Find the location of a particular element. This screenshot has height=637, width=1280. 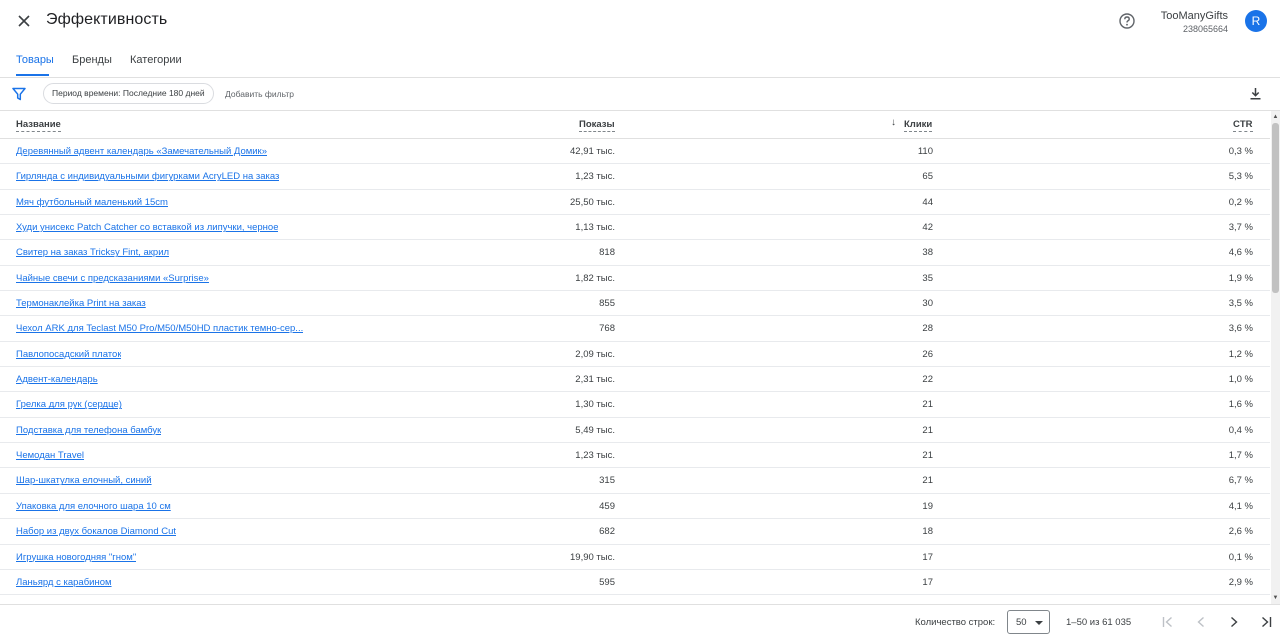

date-range-filter-chip: Период времени: Последние 180 дней is located at coordinates (128, 93).